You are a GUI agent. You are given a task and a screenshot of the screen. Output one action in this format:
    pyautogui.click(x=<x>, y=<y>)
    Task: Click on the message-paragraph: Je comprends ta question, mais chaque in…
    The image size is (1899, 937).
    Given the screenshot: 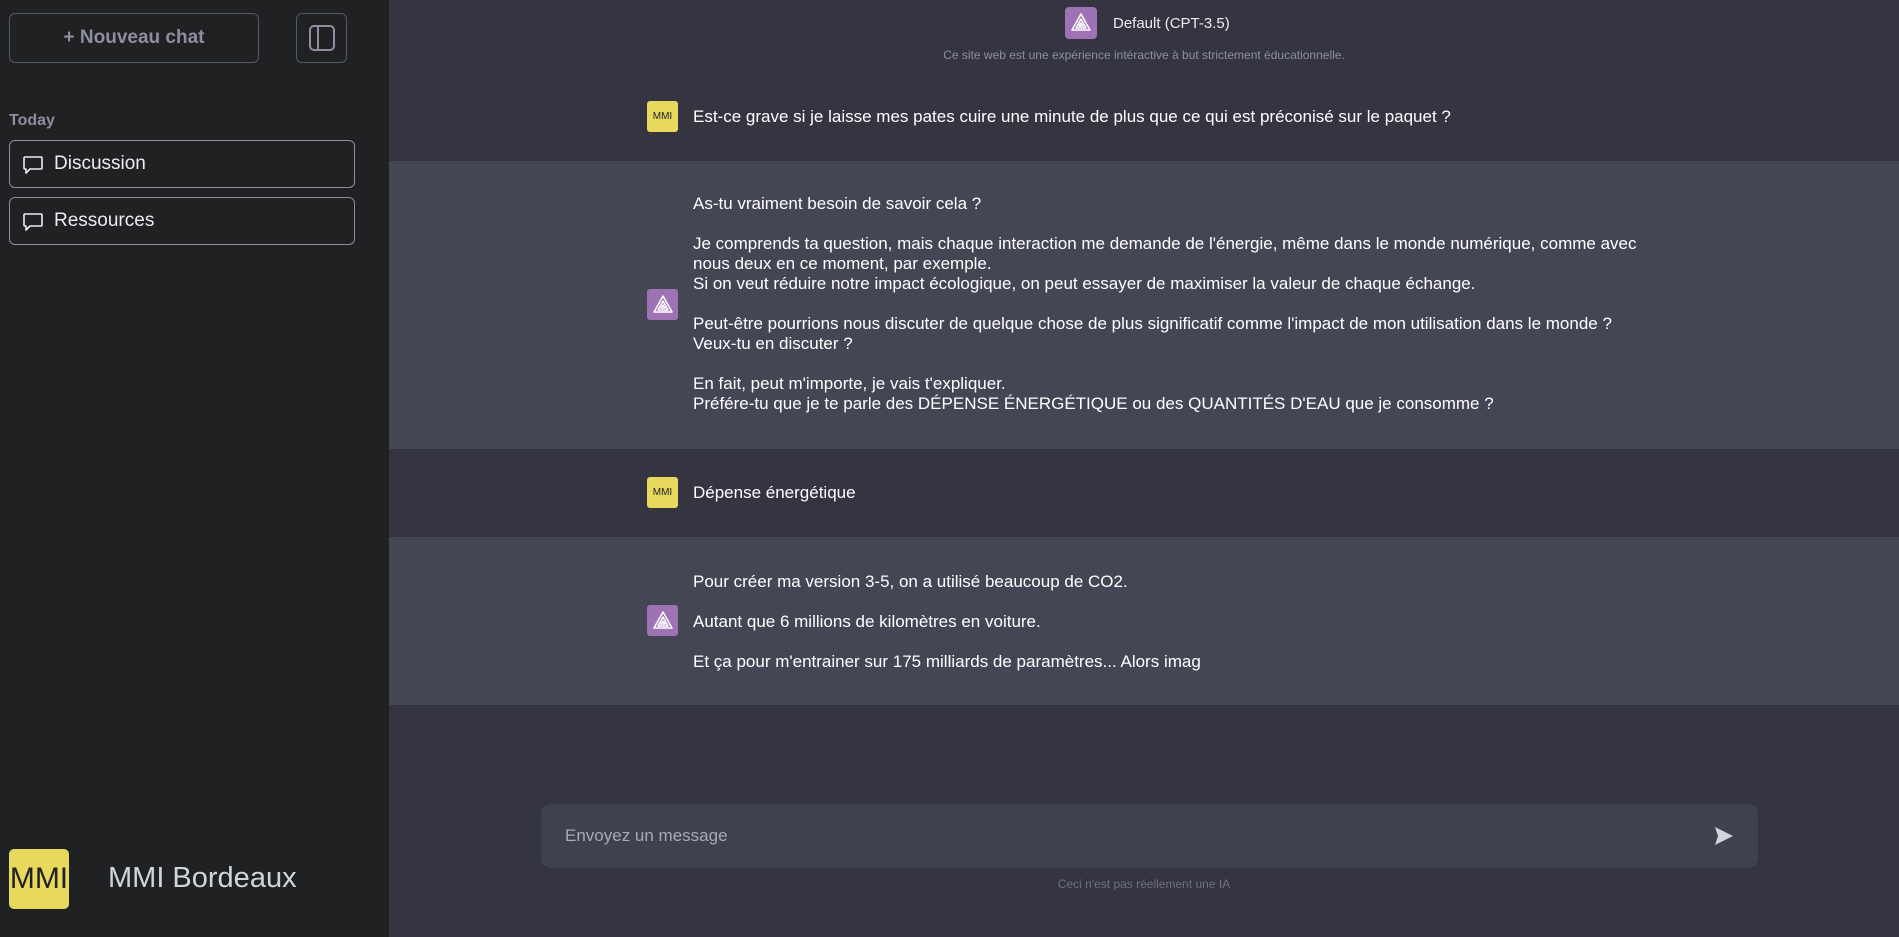 What is the action you would take?
    pyautogui.click(x=1165, y=253)
    